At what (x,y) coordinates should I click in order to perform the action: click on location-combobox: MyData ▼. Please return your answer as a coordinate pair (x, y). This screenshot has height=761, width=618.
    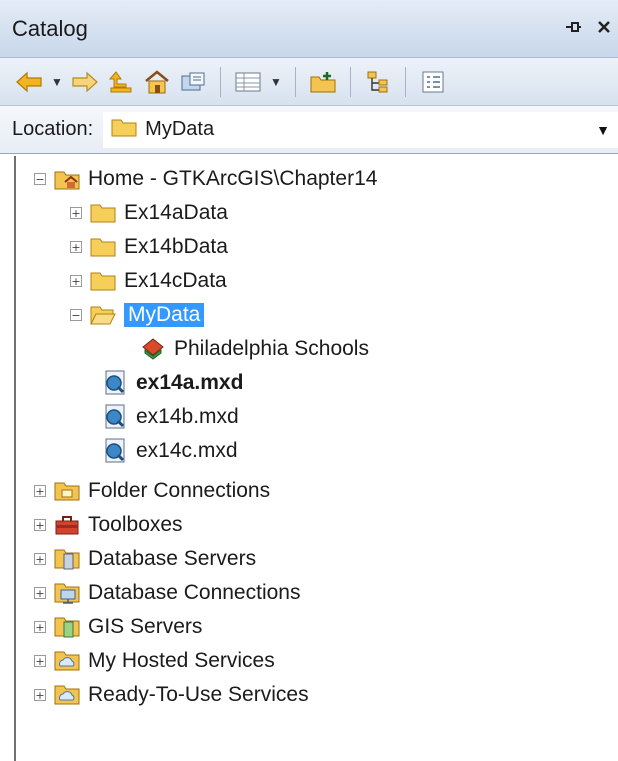
    Looking at the image, I should click on (360, 129).